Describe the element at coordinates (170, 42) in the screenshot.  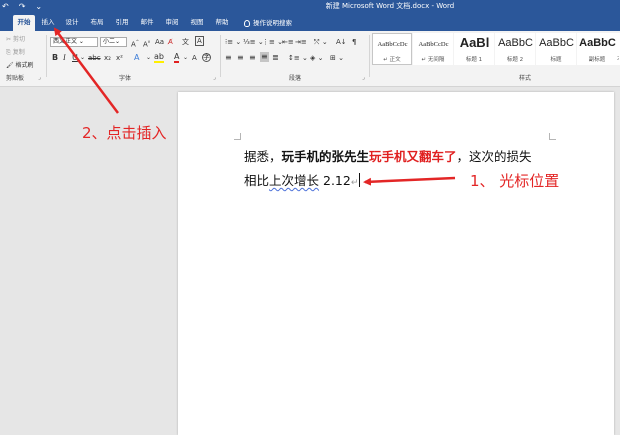
I see `clear-format-icon: A̸` at that location.